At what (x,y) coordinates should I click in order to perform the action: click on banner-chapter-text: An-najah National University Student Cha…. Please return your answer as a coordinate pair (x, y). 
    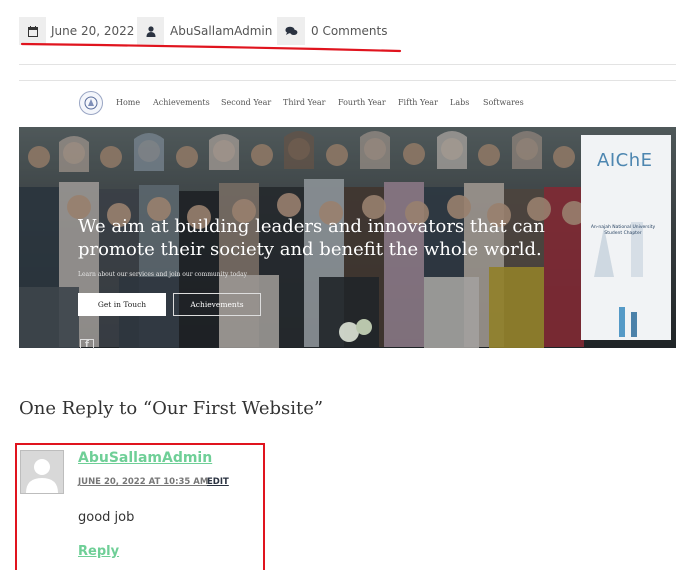
    Looking at the image, I should click on (623, 230).